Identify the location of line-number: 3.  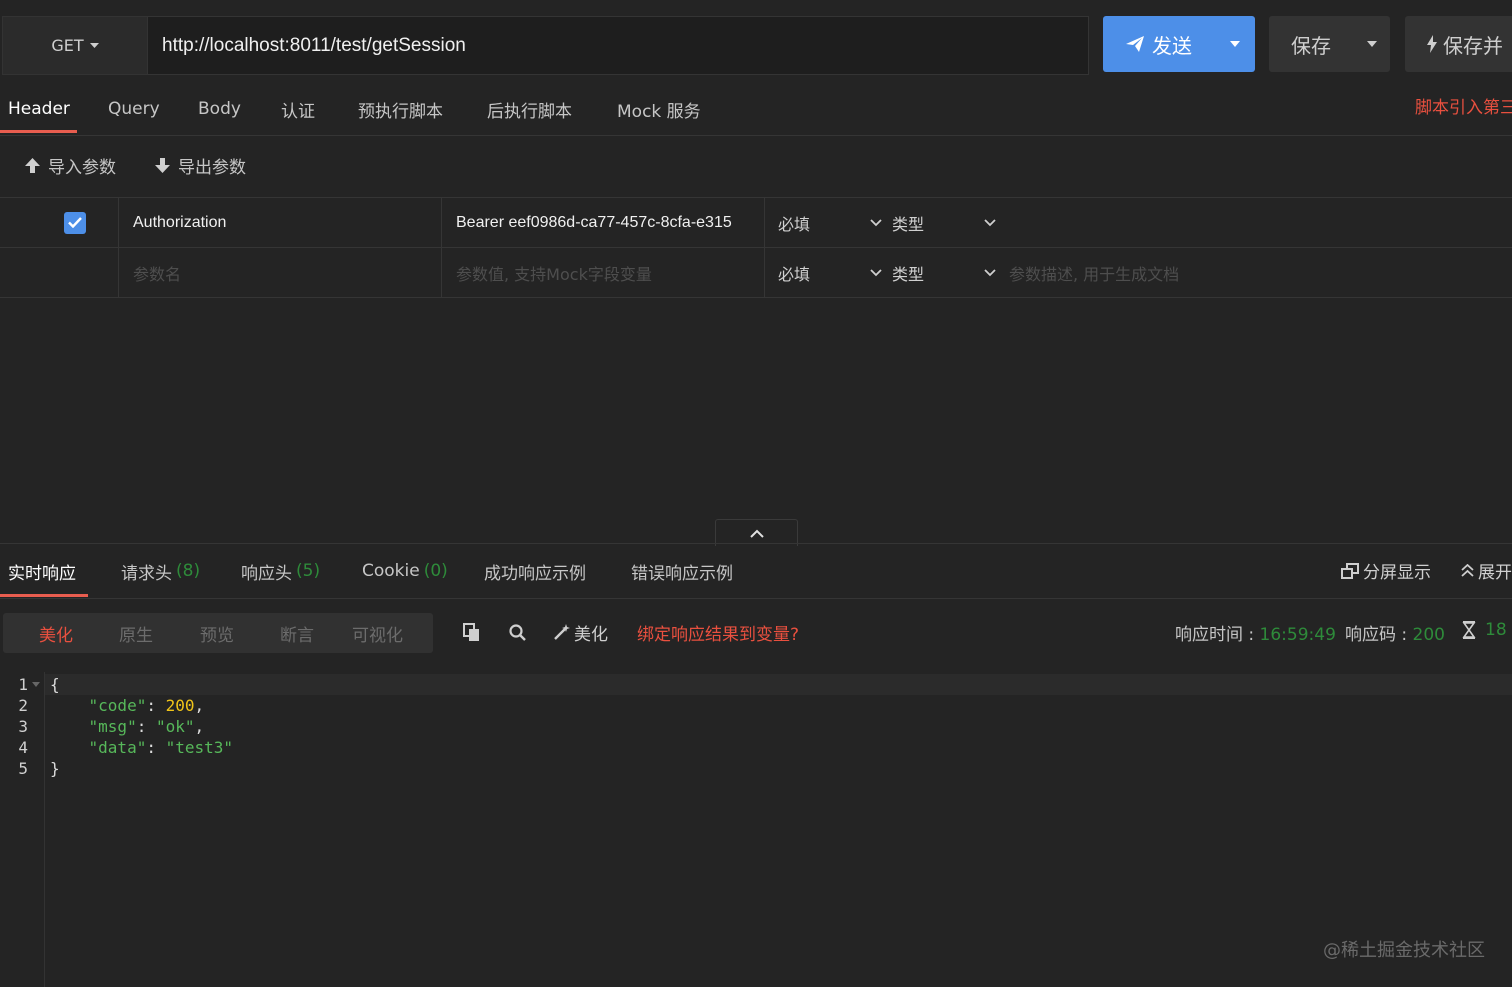
(23, 726).